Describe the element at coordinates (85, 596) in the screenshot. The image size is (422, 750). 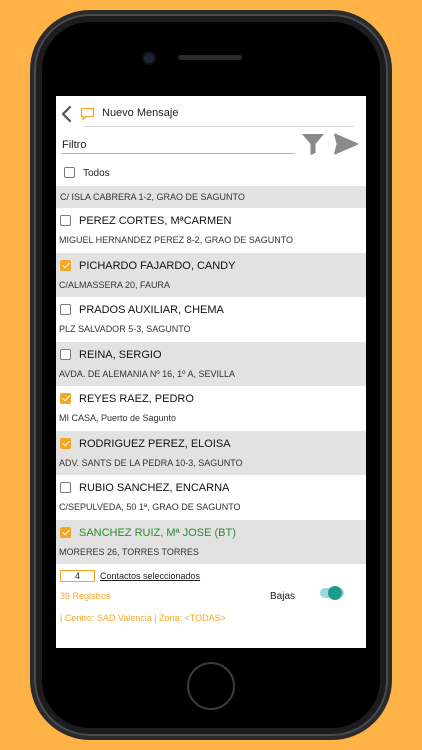
I see `records-count: 39 Registros` at that location.